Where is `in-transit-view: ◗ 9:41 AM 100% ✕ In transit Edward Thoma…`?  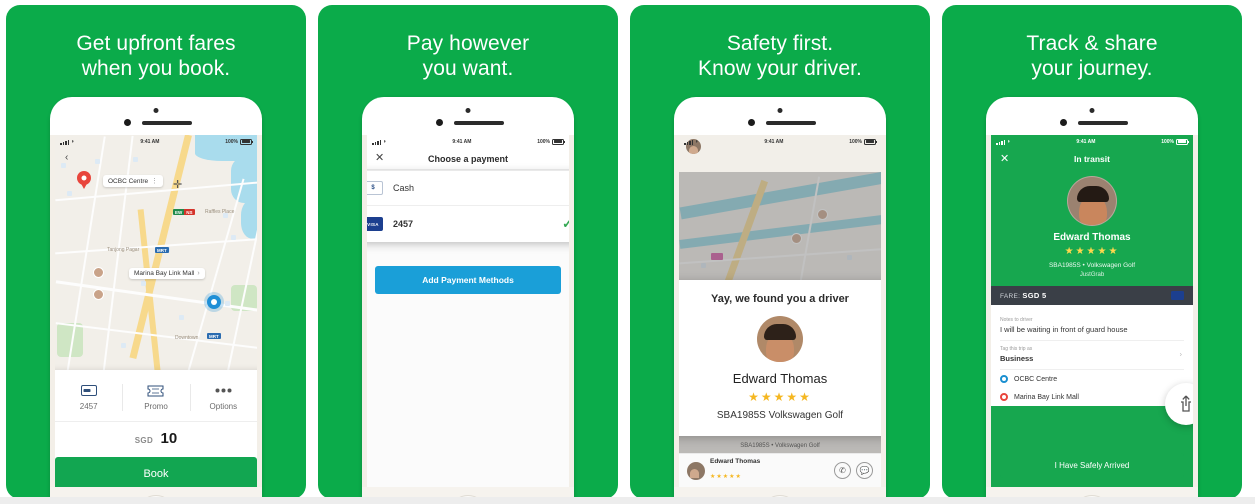 in-transit-view: ◗ 9:41 AM 100% ✕ In transit Edward Thoma… is located at coordinates (1092, 311).